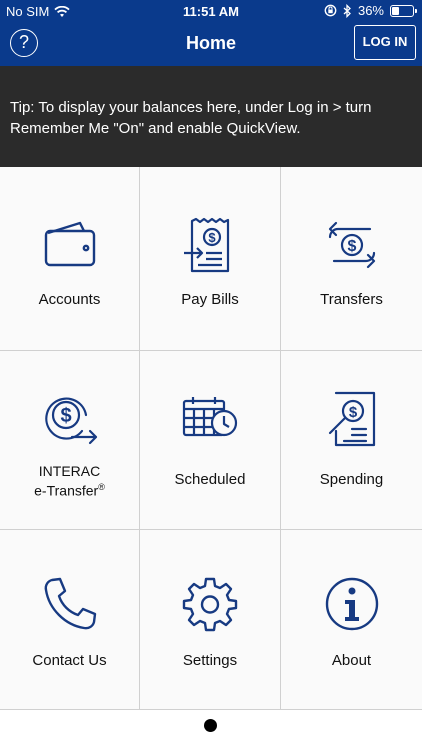  I want to click on wallet-icon, so click(69, 244).